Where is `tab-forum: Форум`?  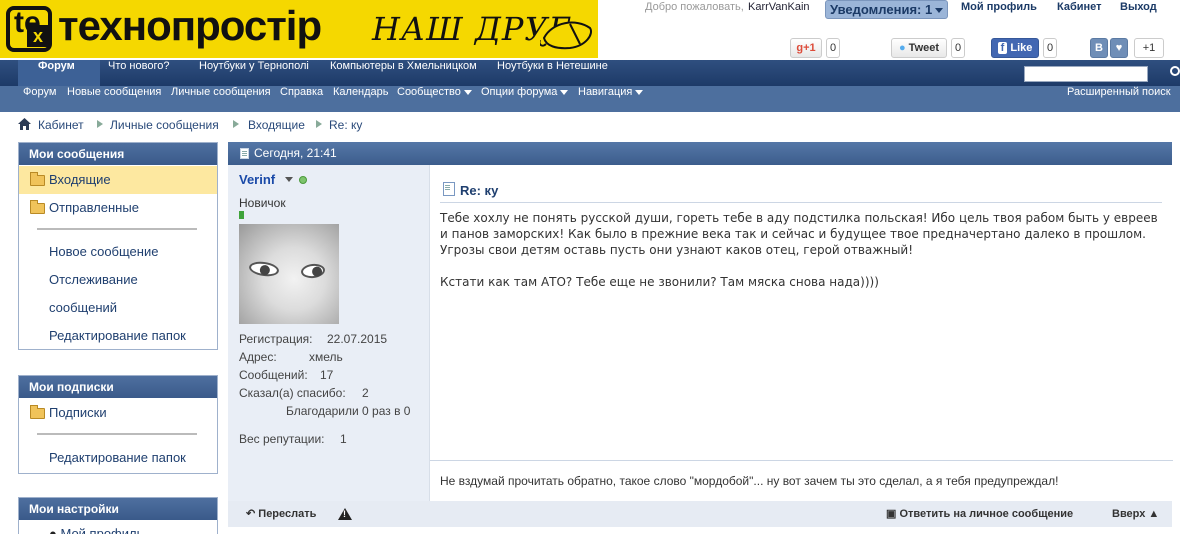 tab-forum: Форум is located at coordinates (56, 73).